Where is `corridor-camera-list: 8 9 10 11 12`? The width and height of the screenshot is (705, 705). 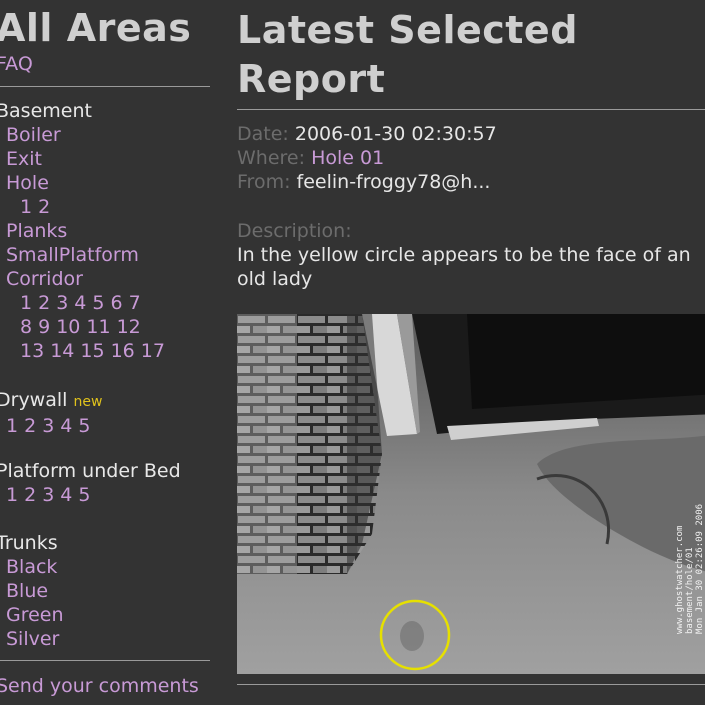
corridor-camera-list: 8 9 10 11 12 is located at coordinates (85, 327).